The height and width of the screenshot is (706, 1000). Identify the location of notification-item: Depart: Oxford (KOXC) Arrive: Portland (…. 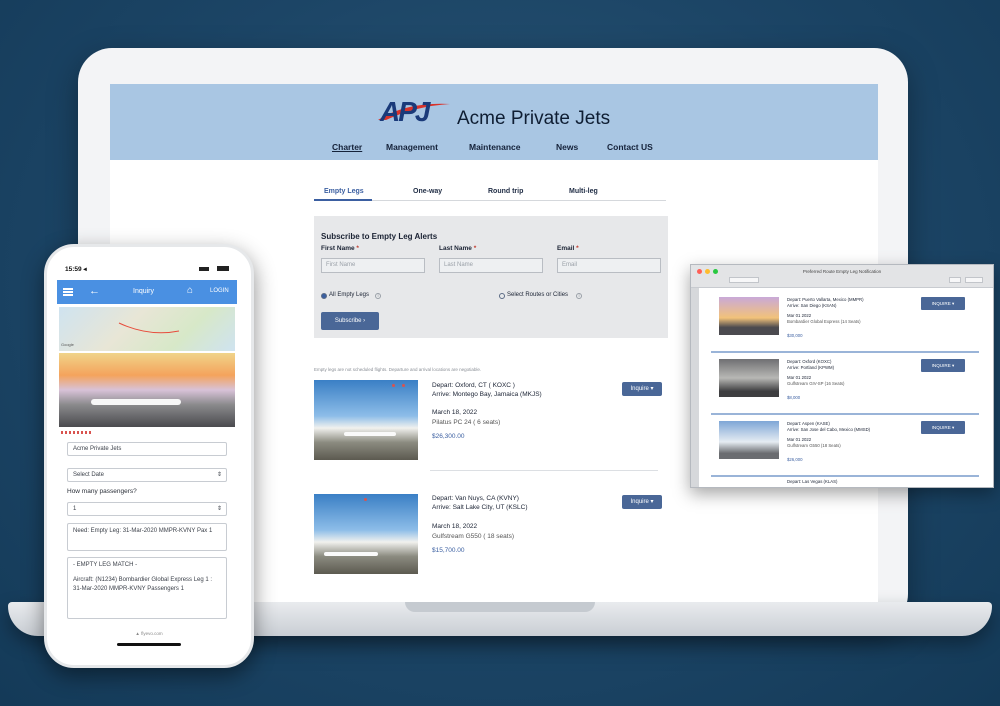
(845, 385).